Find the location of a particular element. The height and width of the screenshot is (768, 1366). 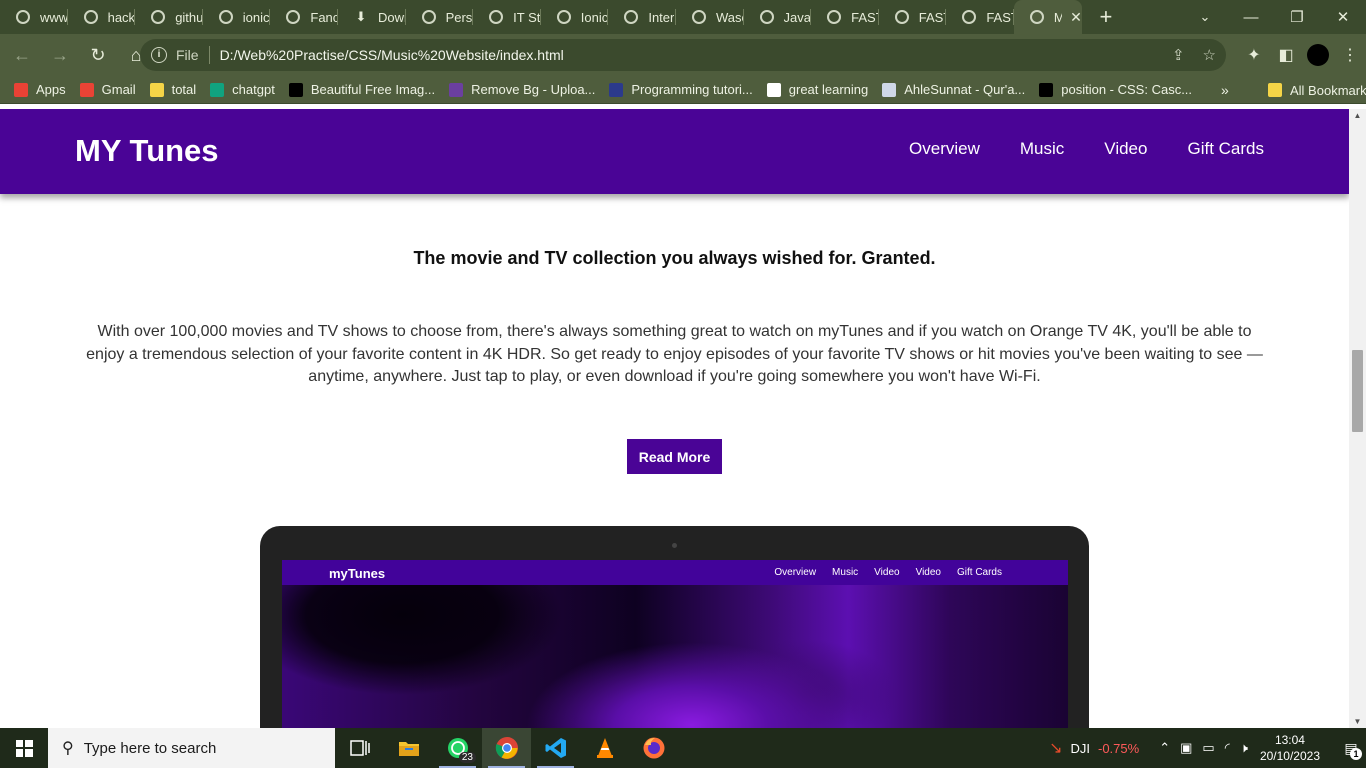

tab-search-chevron-icon: ⌄ is located at coordinates (1205, 17).